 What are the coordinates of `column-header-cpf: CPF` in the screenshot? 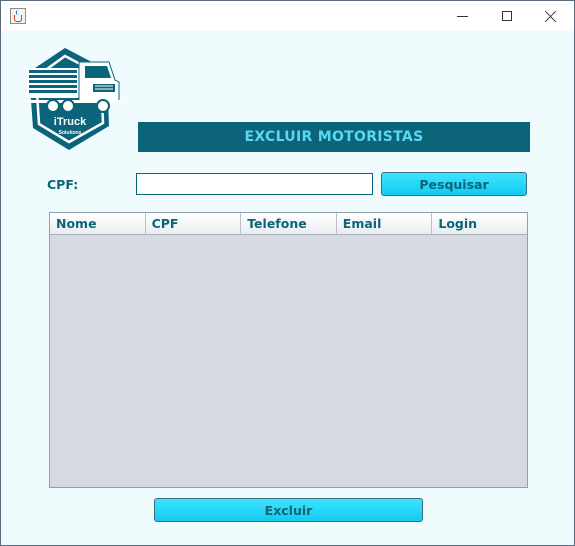 It's located at (194, 223).